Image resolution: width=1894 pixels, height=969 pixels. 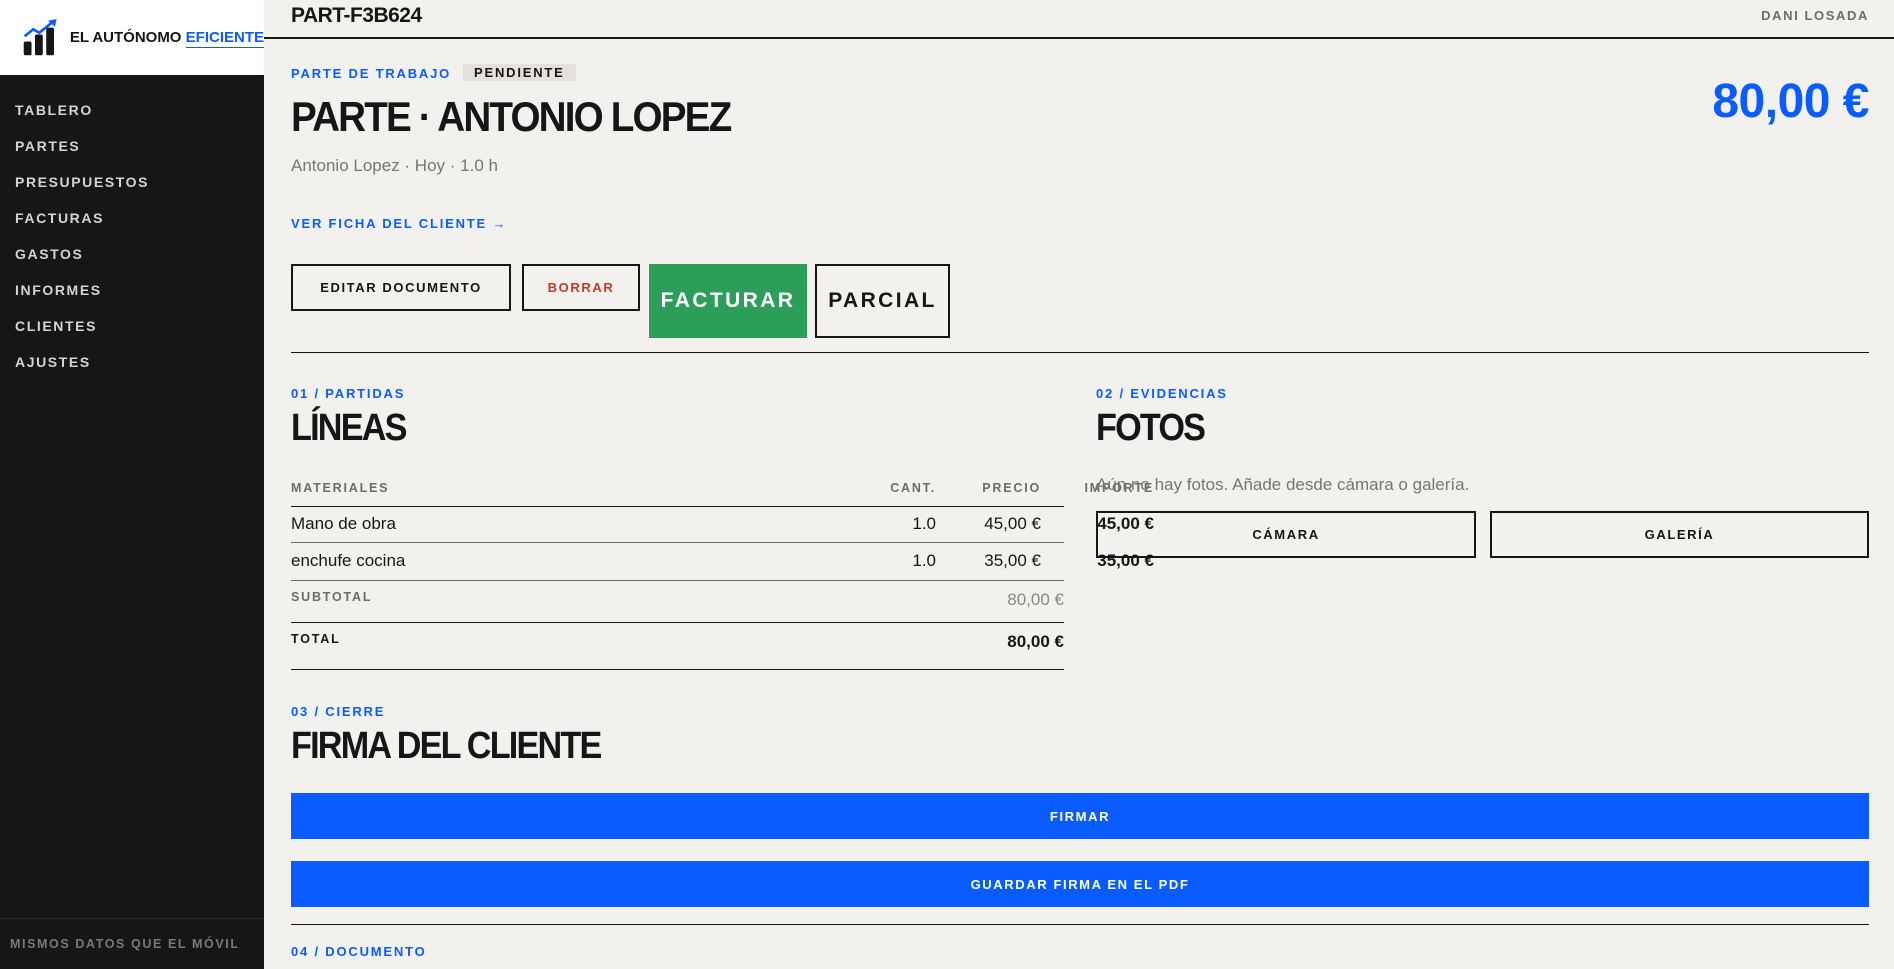 I want to click on lines-section-eyebrow: 01 / PARTIDAS, so click(x=348, y=393).